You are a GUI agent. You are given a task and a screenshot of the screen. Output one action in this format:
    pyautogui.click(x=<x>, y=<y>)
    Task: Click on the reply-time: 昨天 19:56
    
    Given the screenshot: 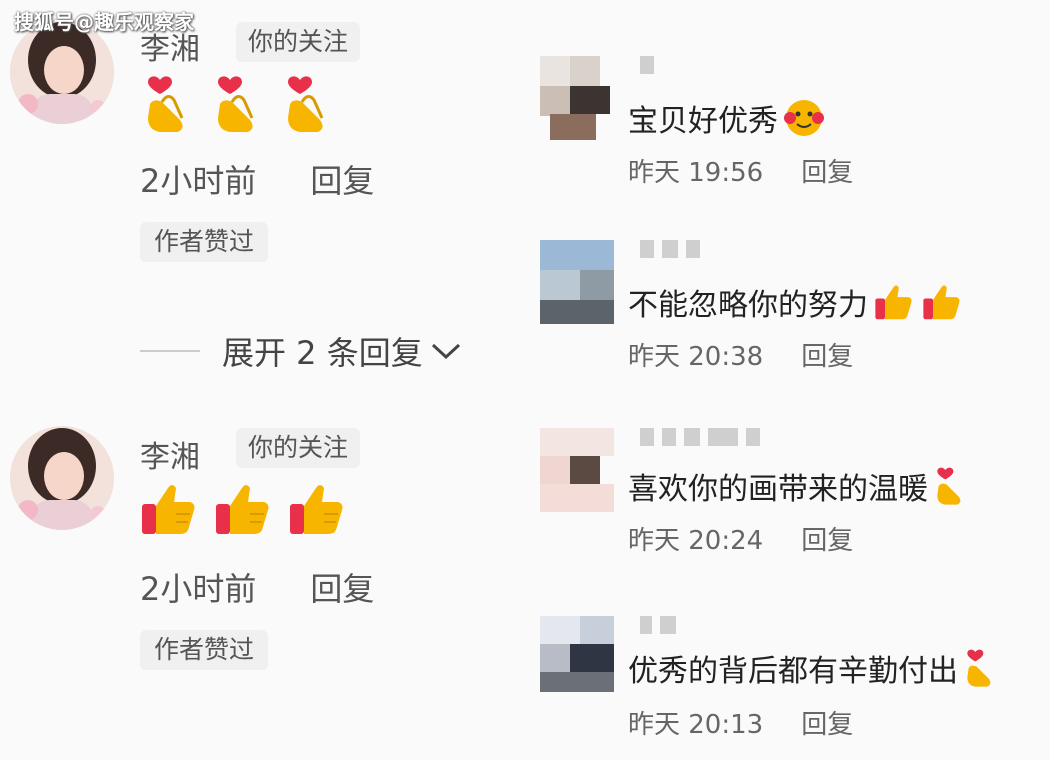 What is the action you would take?
    pyautogui.click(x=696, y=173)
    